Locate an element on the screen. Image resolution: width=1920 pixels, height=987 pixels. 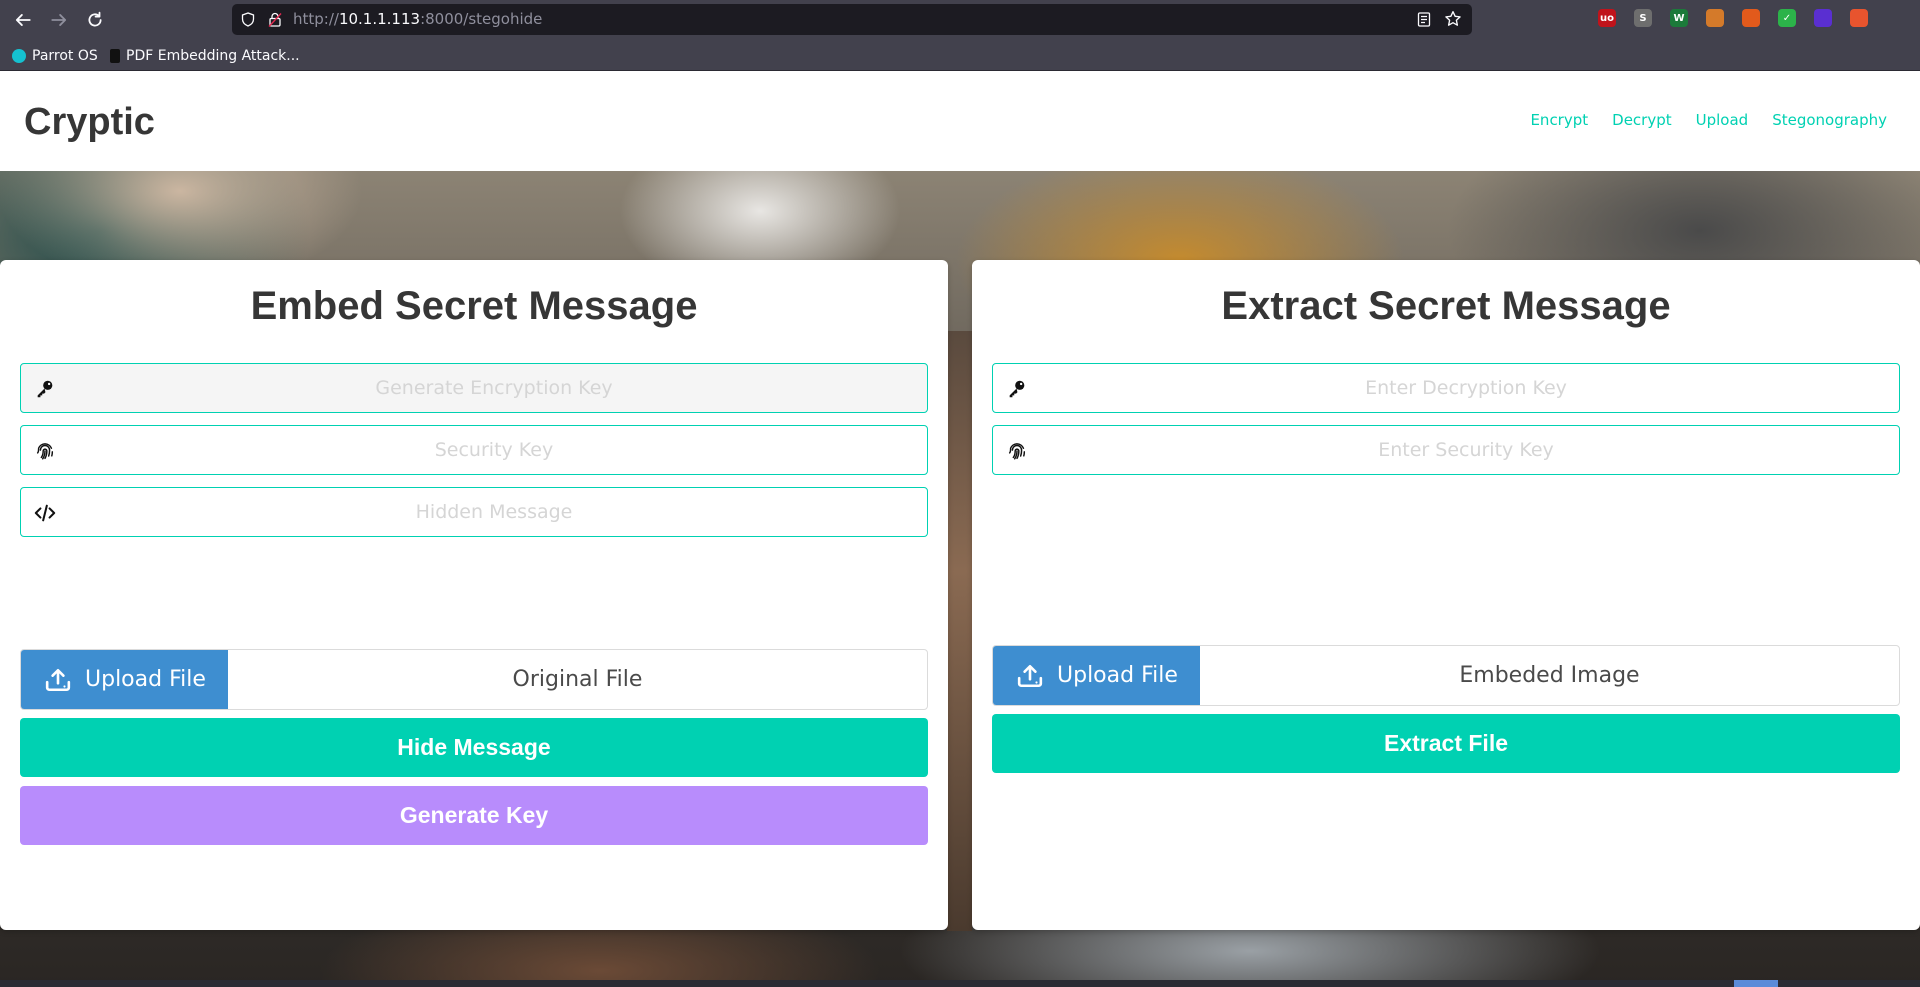
security-key-field is located at coordinates (474, 450).